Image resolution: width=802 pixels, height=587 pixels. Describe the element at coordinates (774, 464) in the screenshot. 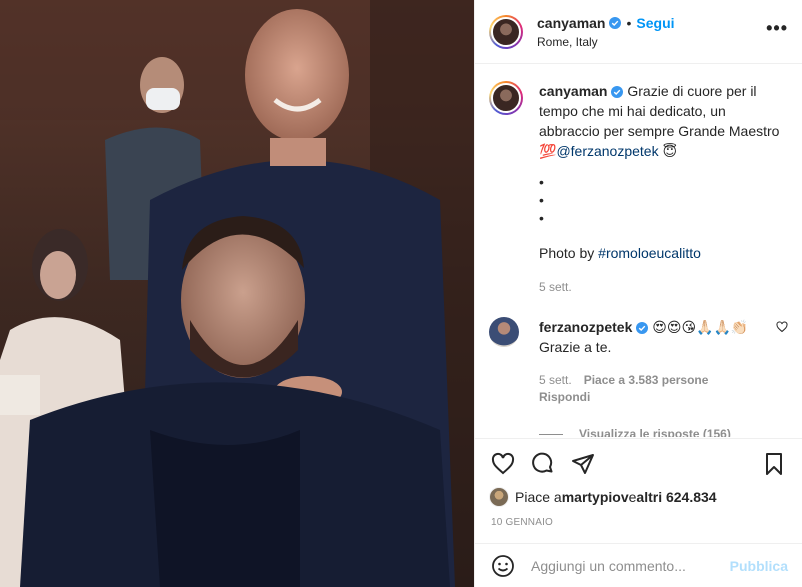

I see `bookmark-icon` at that location.